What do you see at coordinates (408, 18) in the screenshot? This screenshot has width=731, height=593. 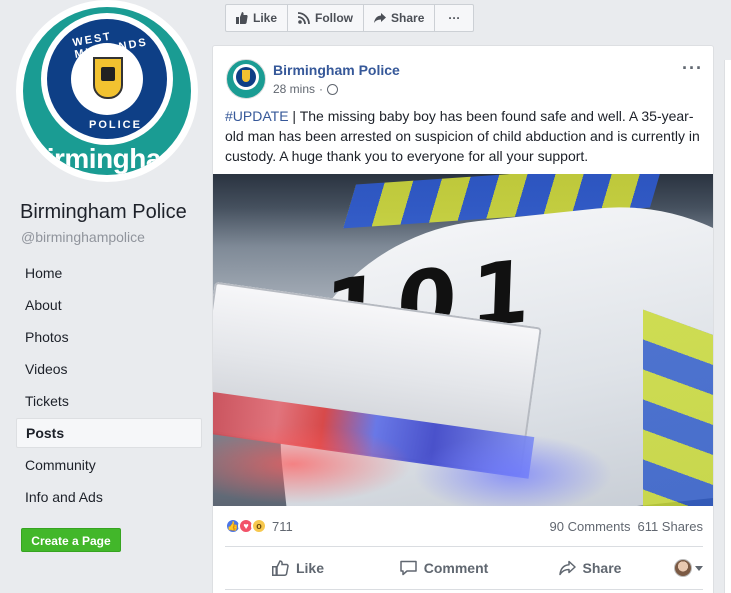 I see `page-share-label: Share` at bounding box center [408, 18].